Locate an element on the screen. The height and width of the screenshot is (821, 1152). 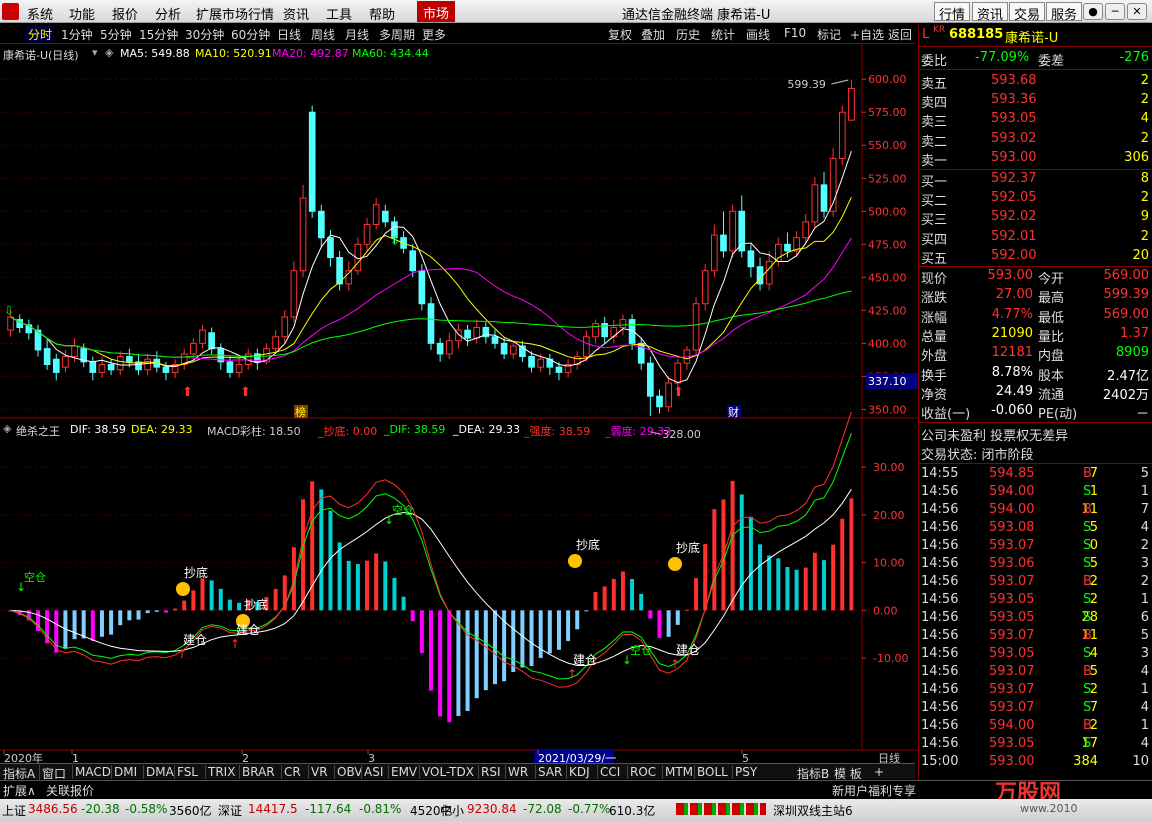
adjust-button: 复权 is located at coordinates (620, 34).